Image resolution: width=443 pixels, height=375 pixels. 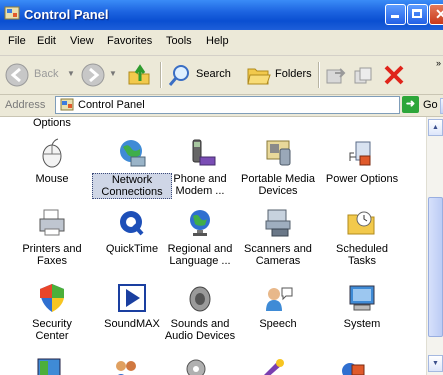 What do you see at coordinates (279, 299) in the screenshot?
I see `speech-icon` at bounding box center [279, 299].